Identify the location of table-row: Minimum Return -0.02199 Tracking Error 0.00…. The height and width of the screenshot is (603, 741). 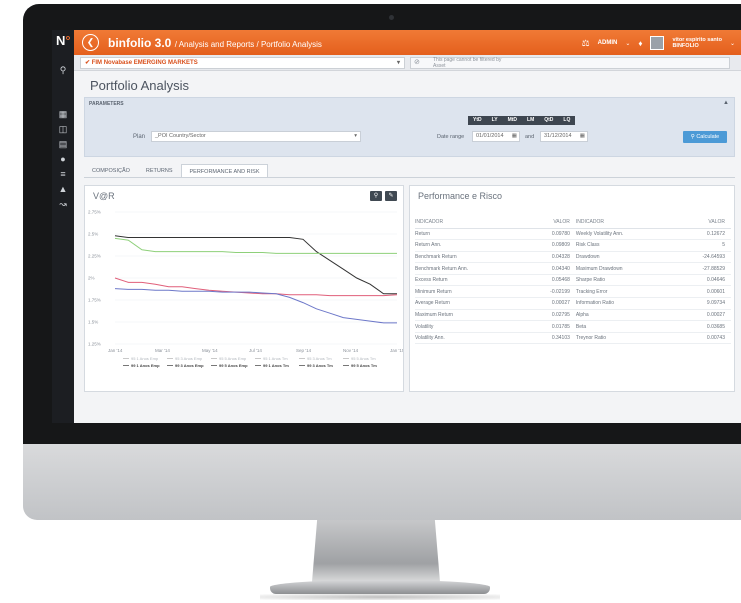
(573, 292).